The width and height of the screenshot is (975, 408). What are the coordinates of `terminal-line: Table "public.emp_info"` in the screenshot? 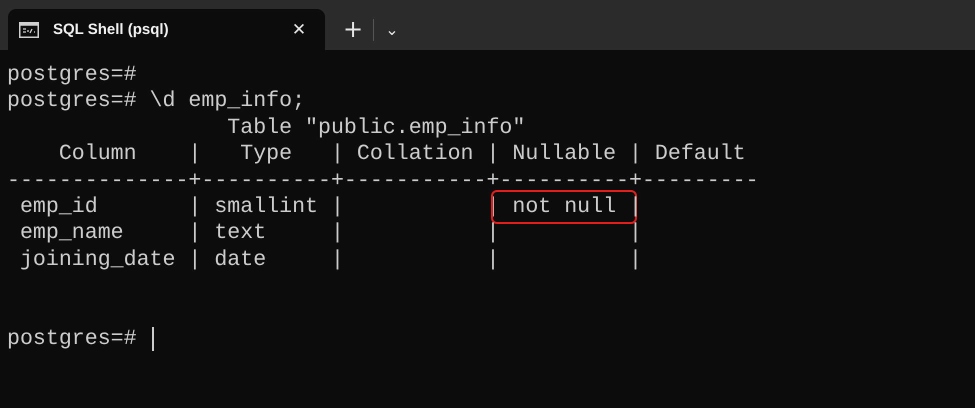 It's located at (376, 128).